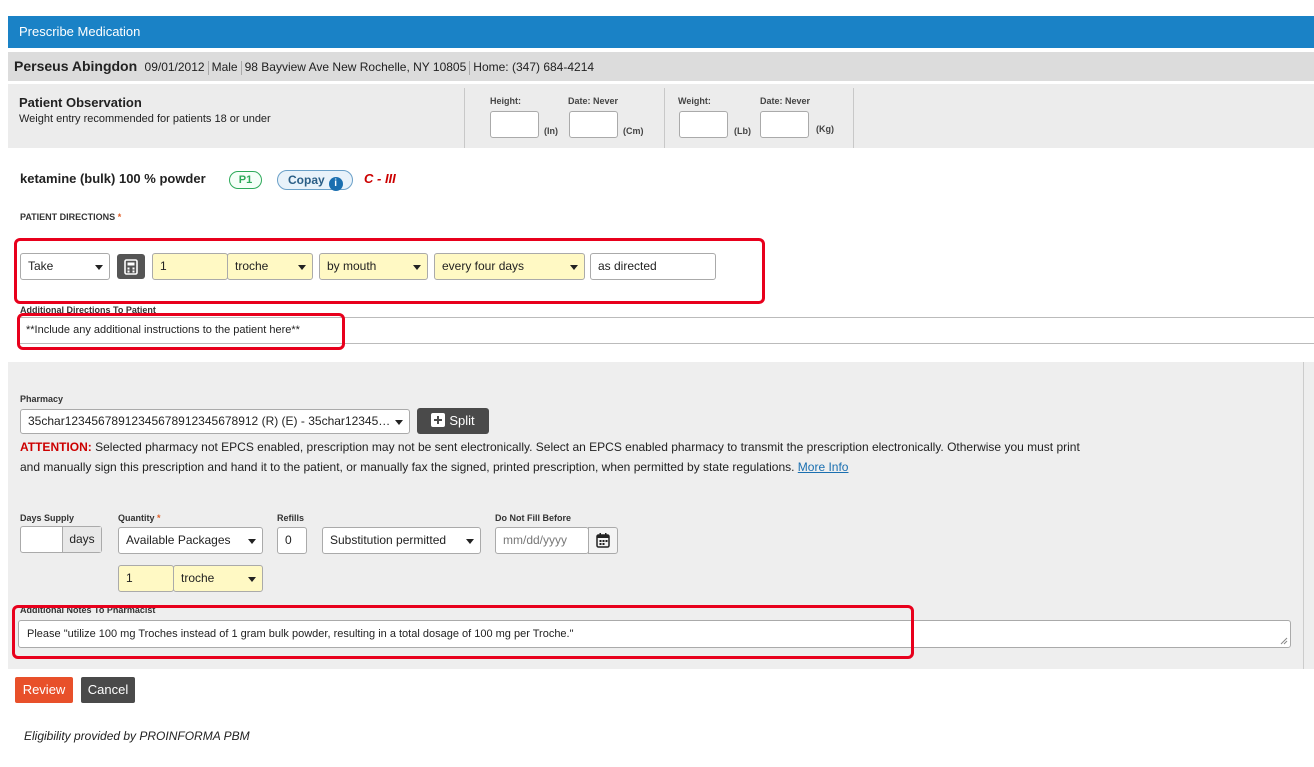 This screenshot has height=767, width=1314. I want to click on more-info-link: More Info, so click(823, 467).